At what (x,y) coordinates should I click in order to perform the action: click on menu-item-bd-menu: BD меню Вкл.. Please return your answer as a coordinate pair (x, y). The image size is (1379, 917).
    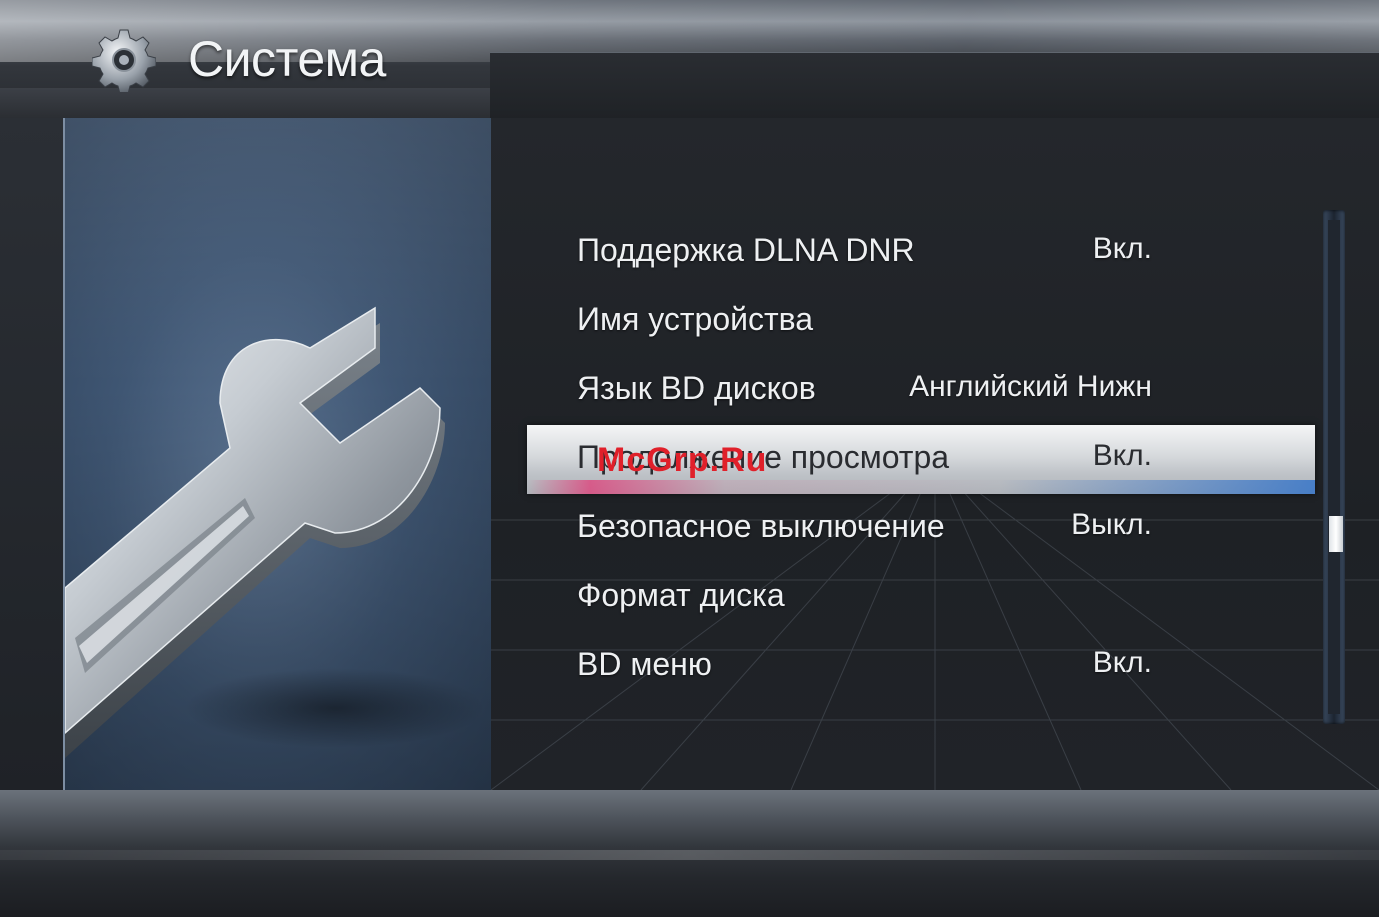
    Looking at the image, I should click on (921, 666).